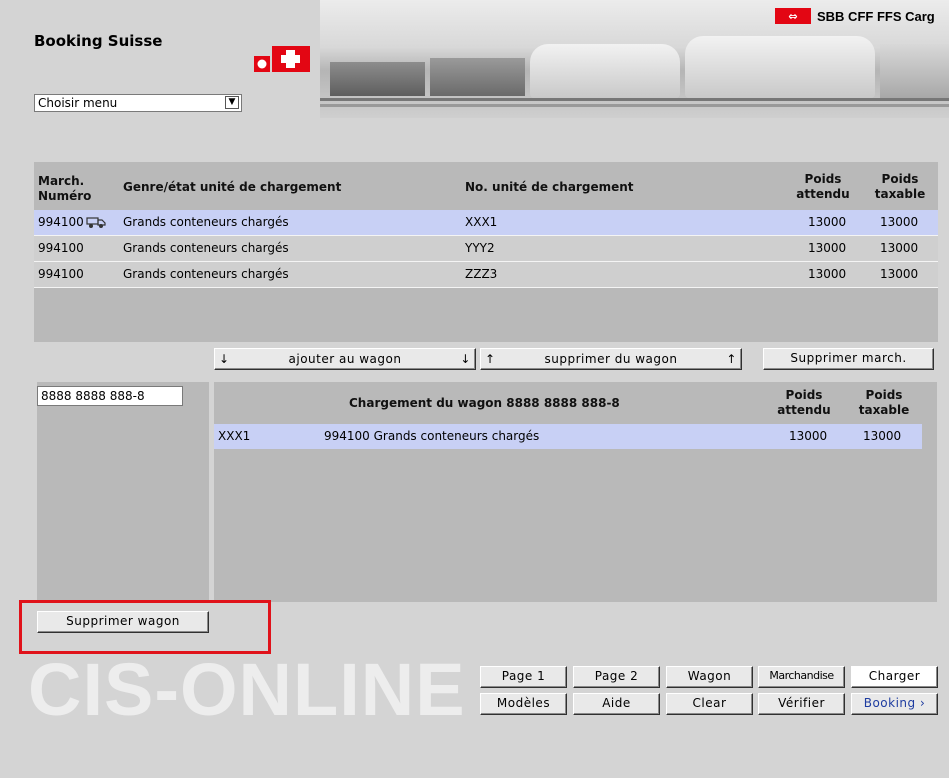 The width and height of the screenshot is (949, 778). What do you see at coordinates (616, 677) in the screenshot?
I see `page2-button: Page 2` at bounding box center [616, 677].